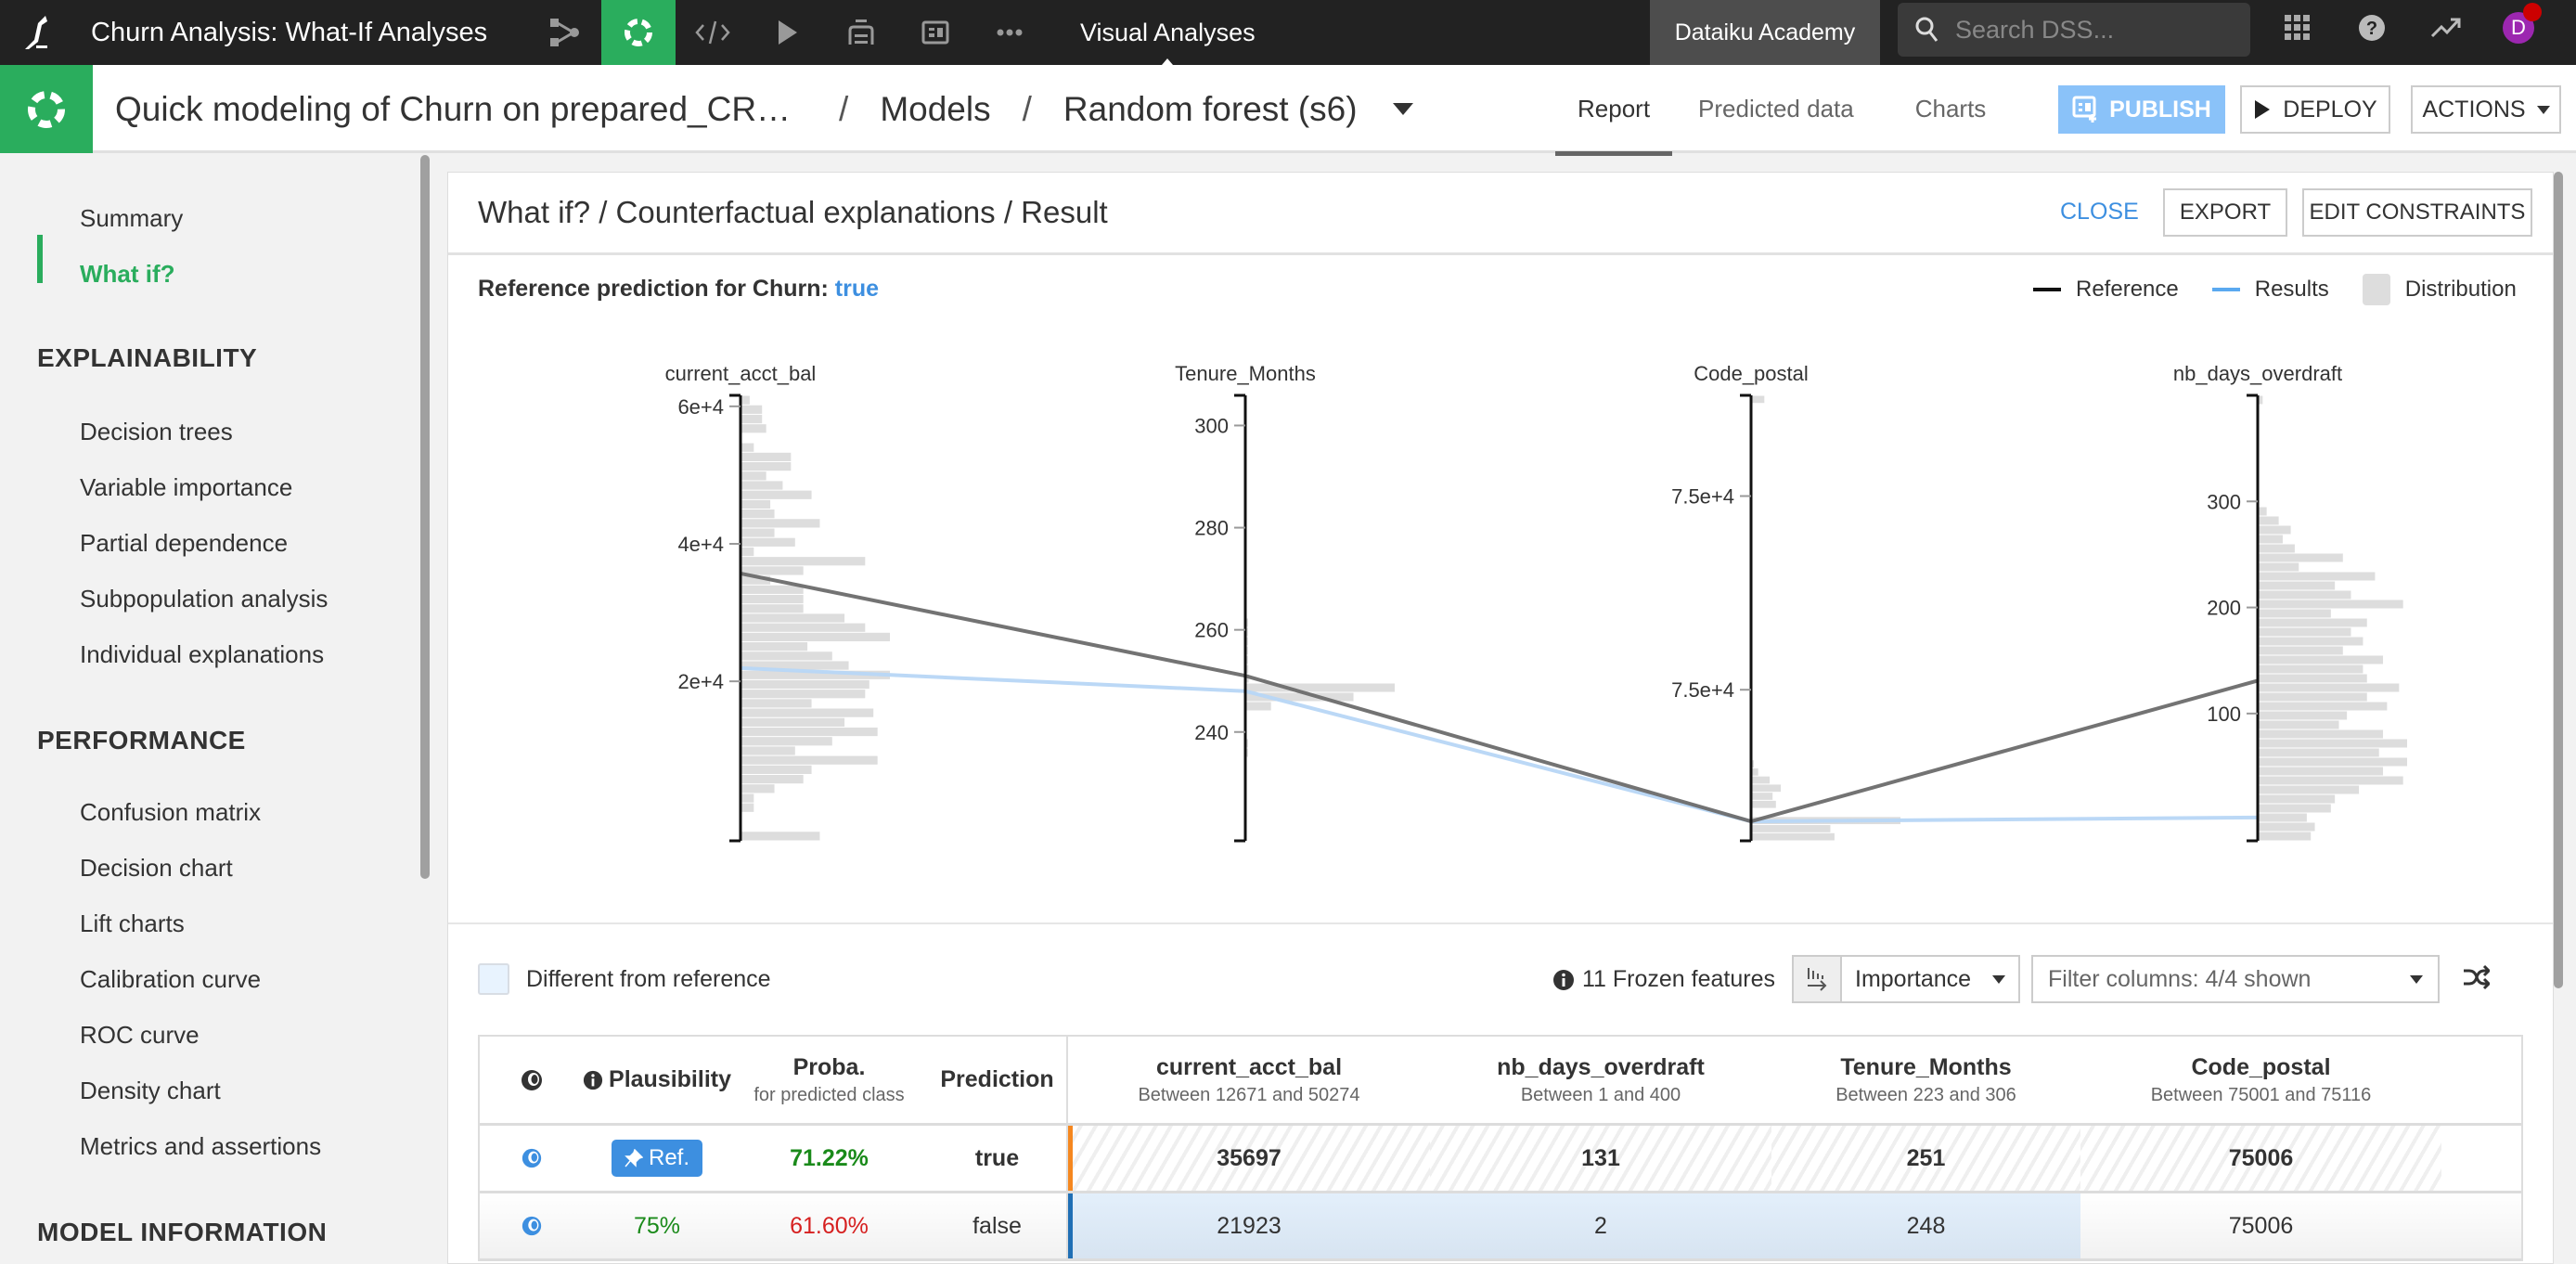 The image size is (2576, 1264). I want to click on header-current-acct-bal: current_acct_bal Between 12671 and 50274, so click(1249, 1080).